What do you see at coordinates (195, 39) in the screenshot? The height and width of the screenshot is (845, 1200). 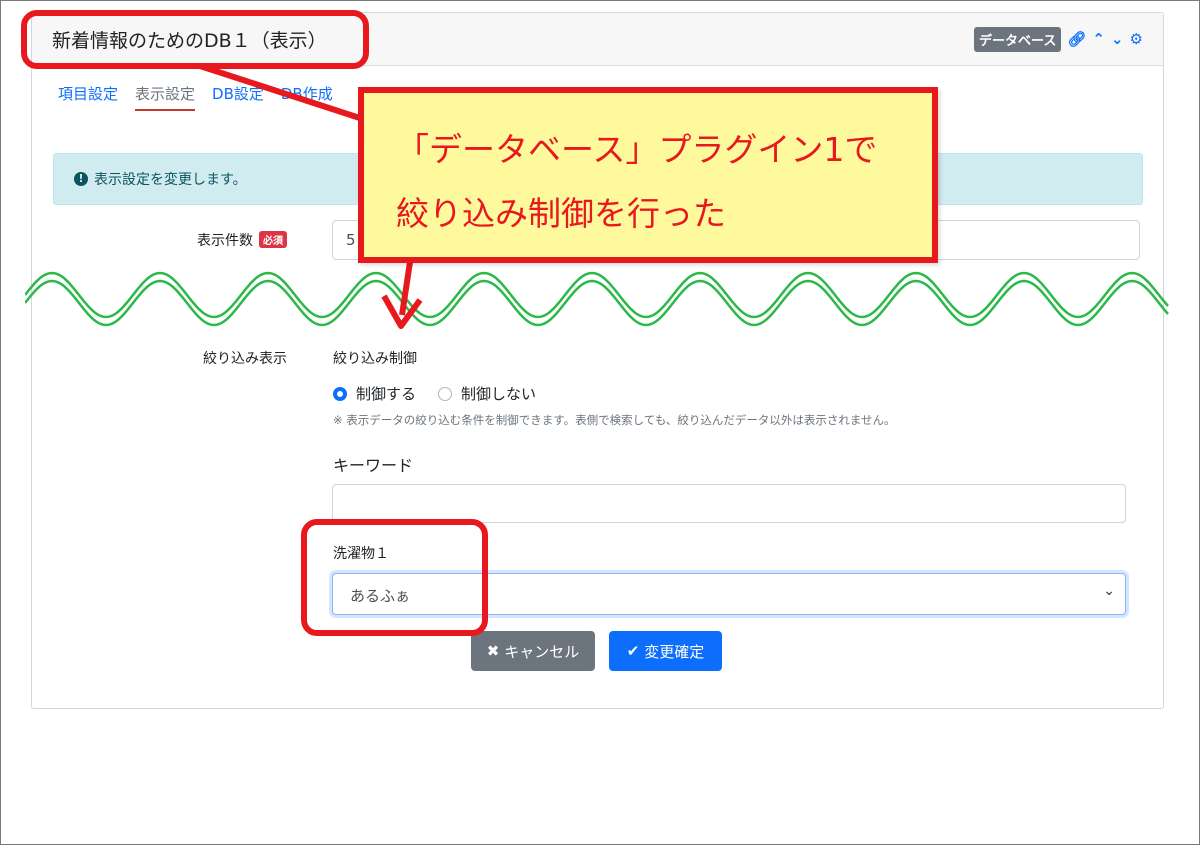 I see `title-highlight-box` at bounding box center [195, 39].